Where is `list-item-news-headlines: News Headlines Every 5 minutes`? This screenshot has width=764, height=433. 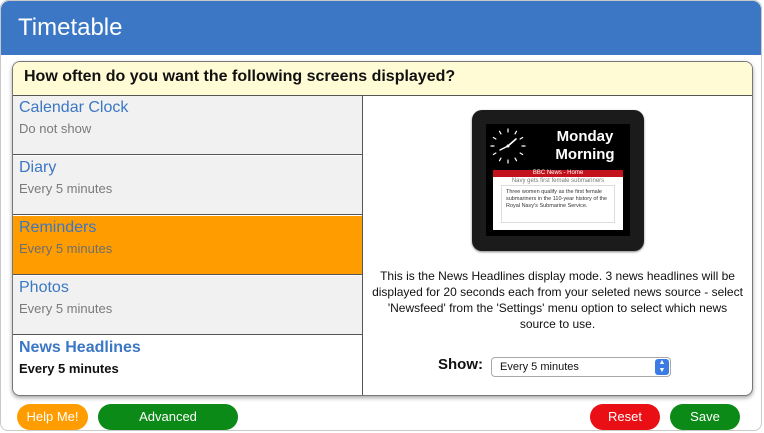 list-item-news-headlines: News Headlines Every 5 minutes is located at coordinates (187, 365).